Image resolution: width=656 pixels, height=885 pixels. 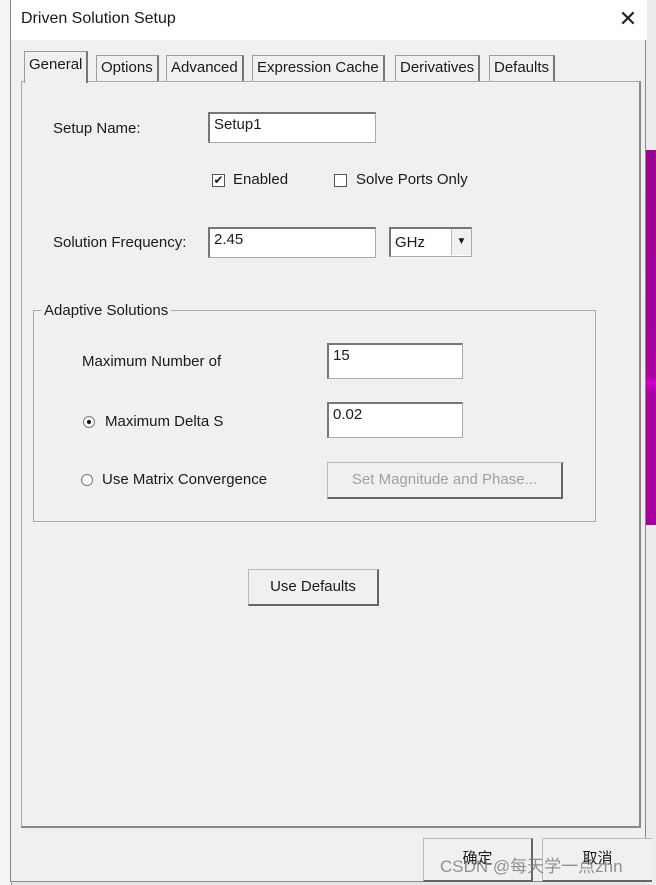 What do you see at coordinates (120, 242) in the screenshot?
I see `solution-frequency-label: Solution Frequency:` at bounding box center [120, 242].